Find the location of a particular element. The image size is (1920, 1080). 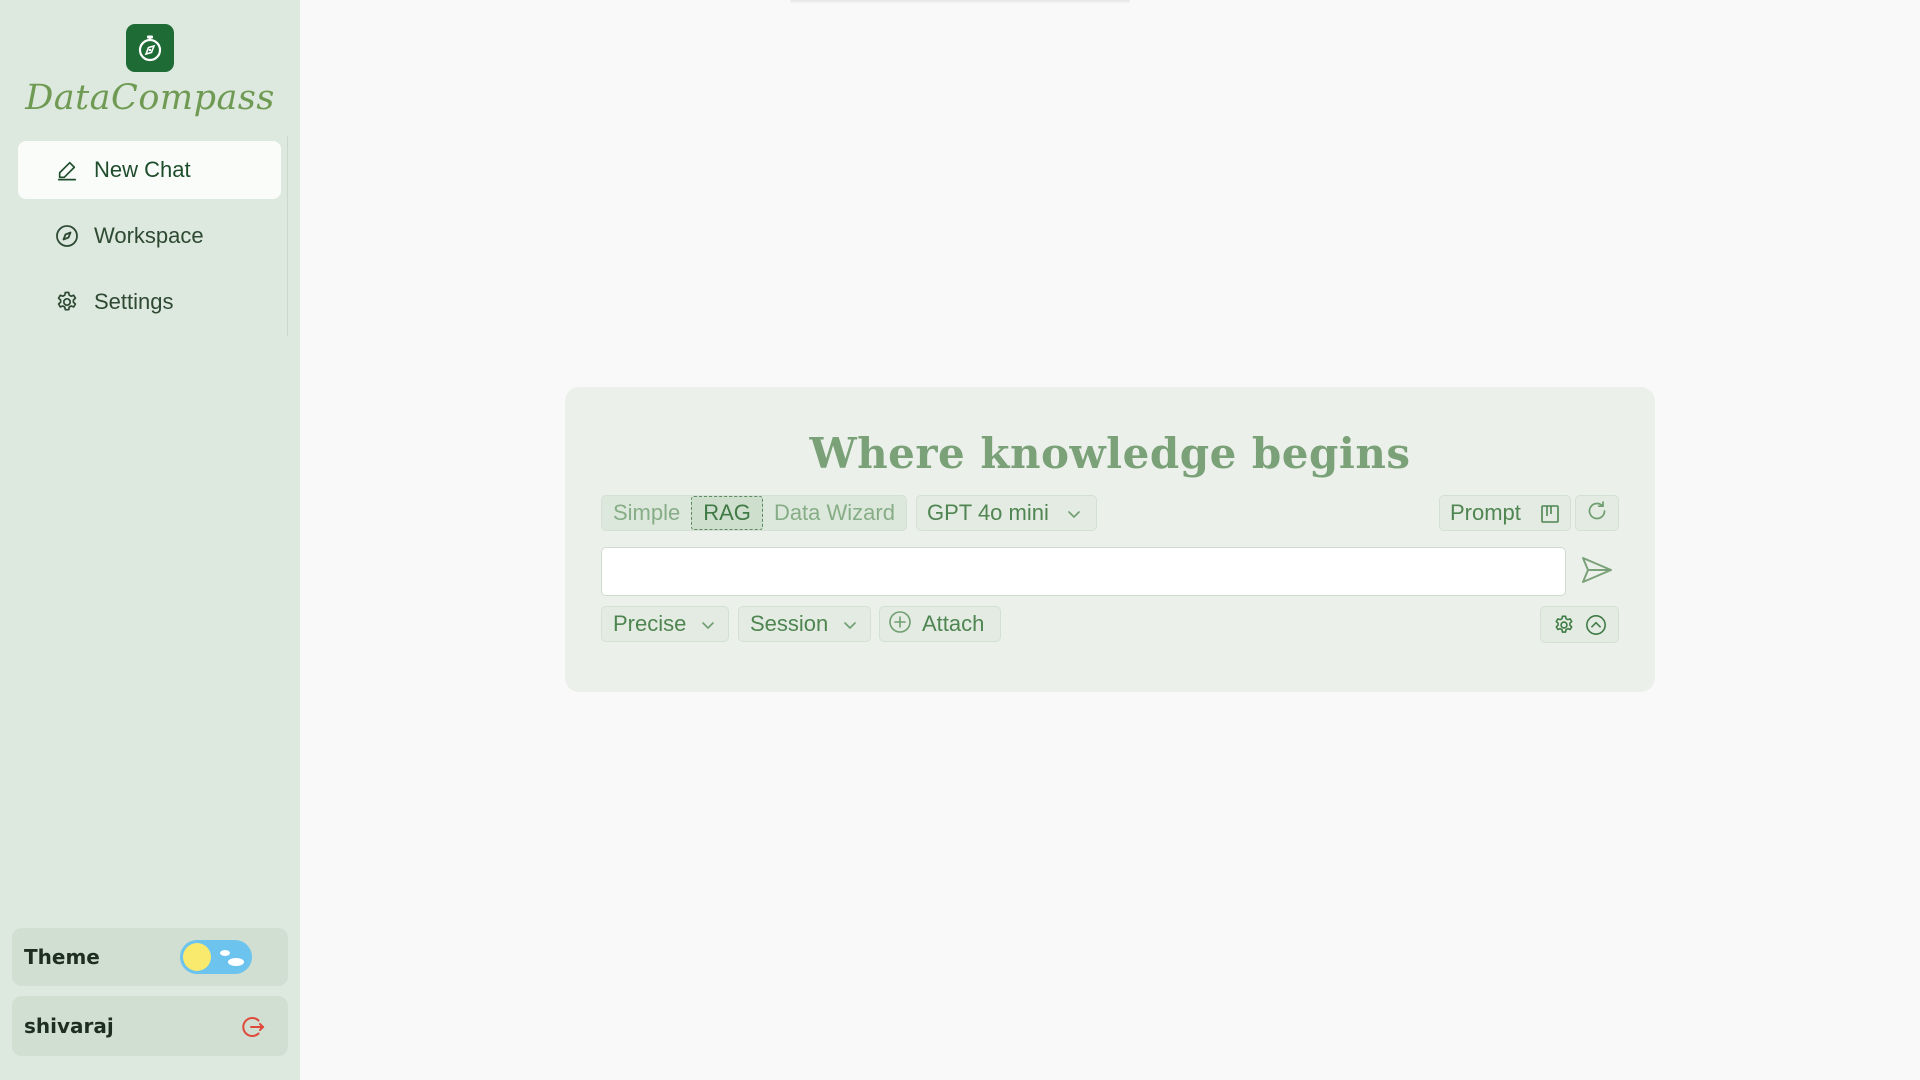

compass-icon is located at coordinates (67, 236).